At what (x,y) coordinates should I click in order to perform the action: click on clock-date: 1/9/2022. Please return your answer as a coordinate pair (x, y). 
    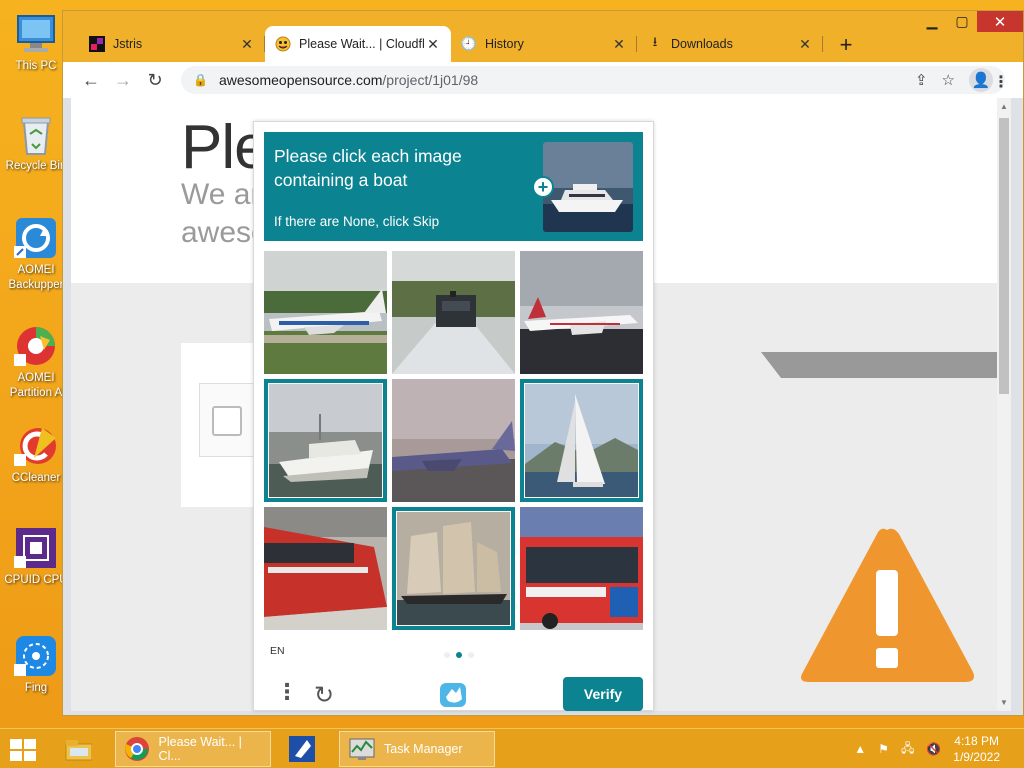
    Looking at the image, I should click on (976, 757).